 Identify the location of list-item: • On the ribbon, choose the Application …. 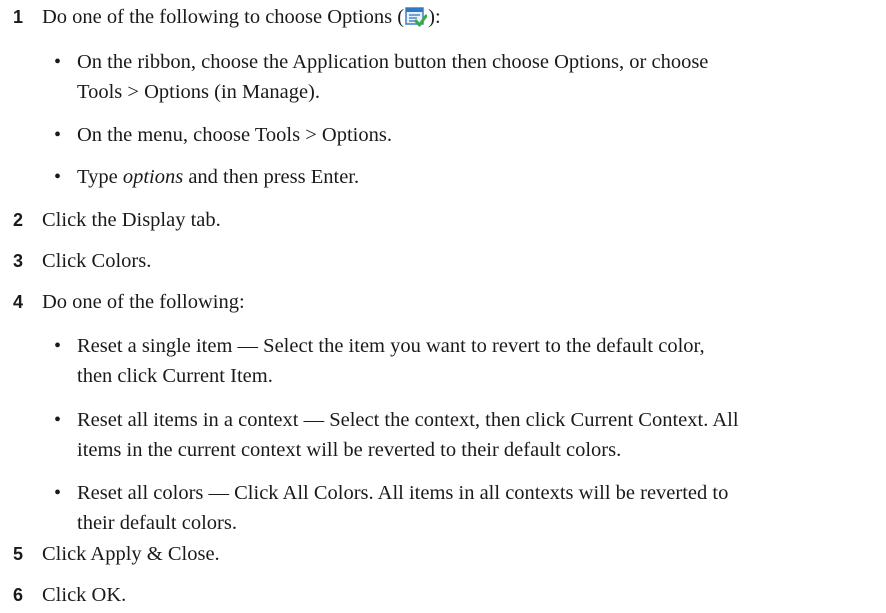
(462, 77).